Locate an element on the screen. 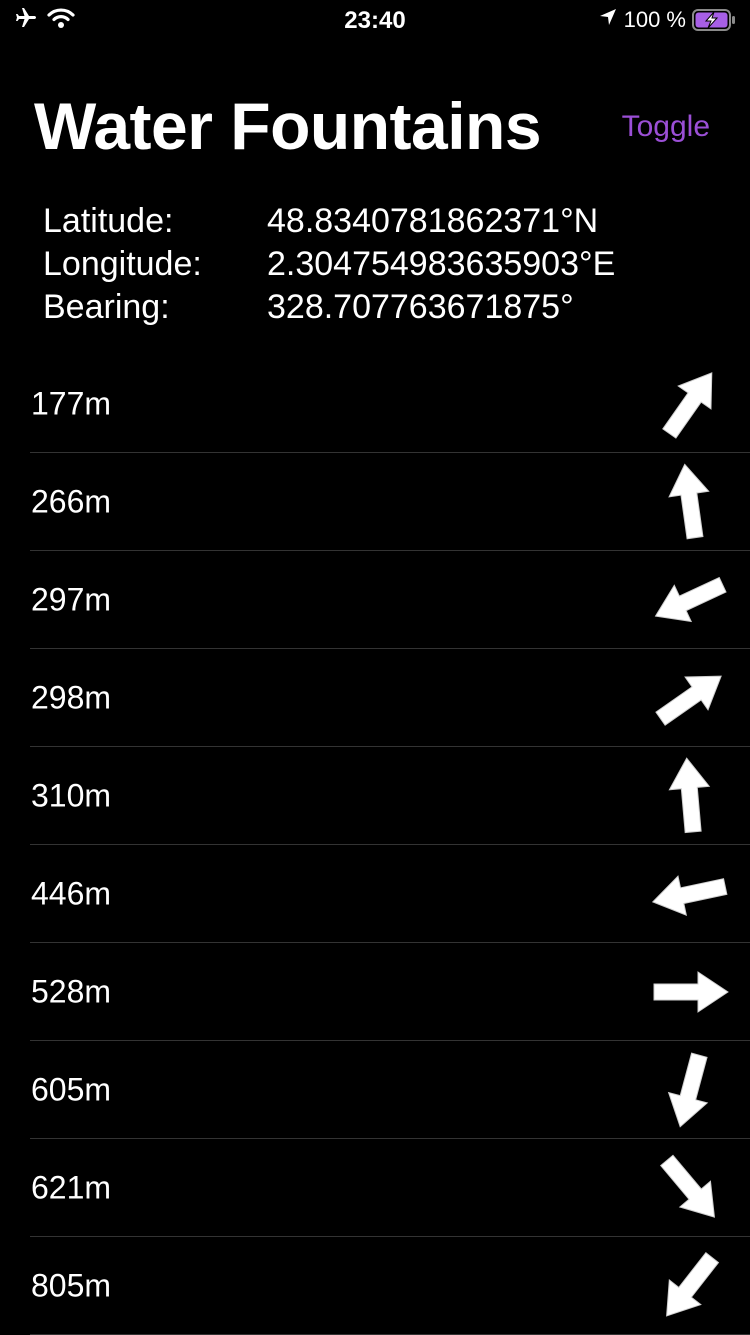  fountain-distance: 177m is located at coordinates (71, 403).